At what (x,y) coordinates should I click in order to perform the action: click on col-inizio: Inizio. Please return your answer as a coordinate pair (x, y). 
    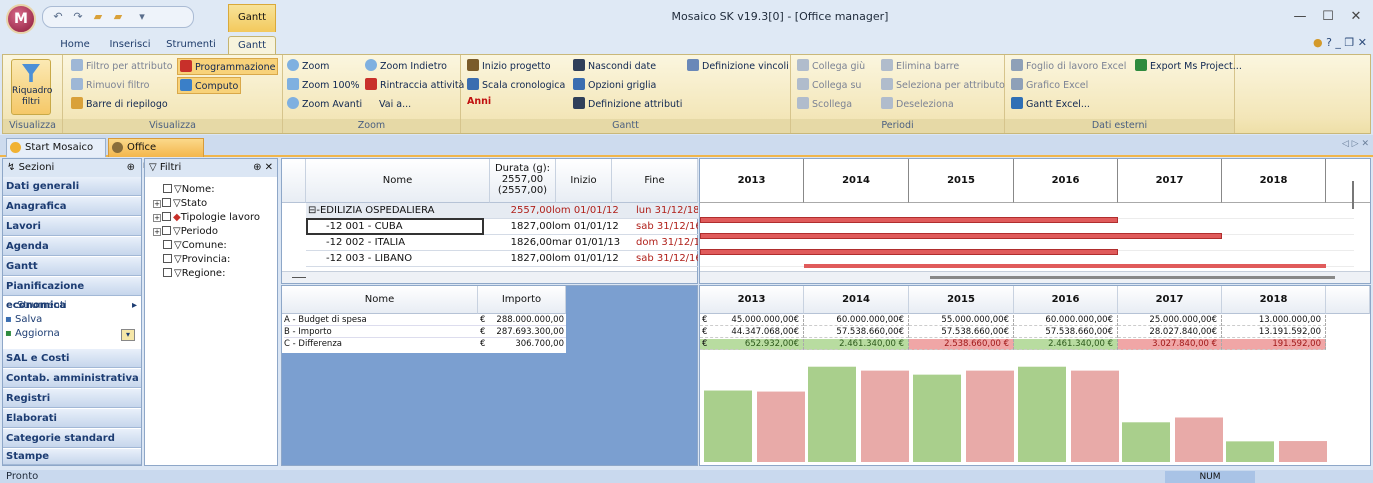
    Looking at the image, I should click on (584, 181).